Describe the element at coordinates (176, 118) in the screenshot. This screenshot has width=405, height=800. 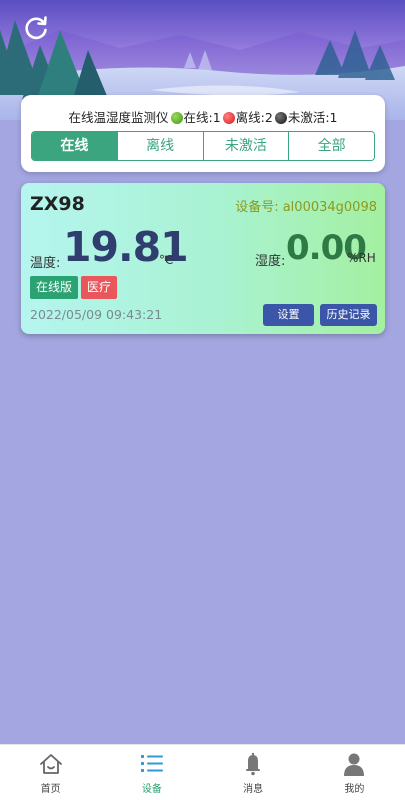
I see `online-dot-icon` at that location.